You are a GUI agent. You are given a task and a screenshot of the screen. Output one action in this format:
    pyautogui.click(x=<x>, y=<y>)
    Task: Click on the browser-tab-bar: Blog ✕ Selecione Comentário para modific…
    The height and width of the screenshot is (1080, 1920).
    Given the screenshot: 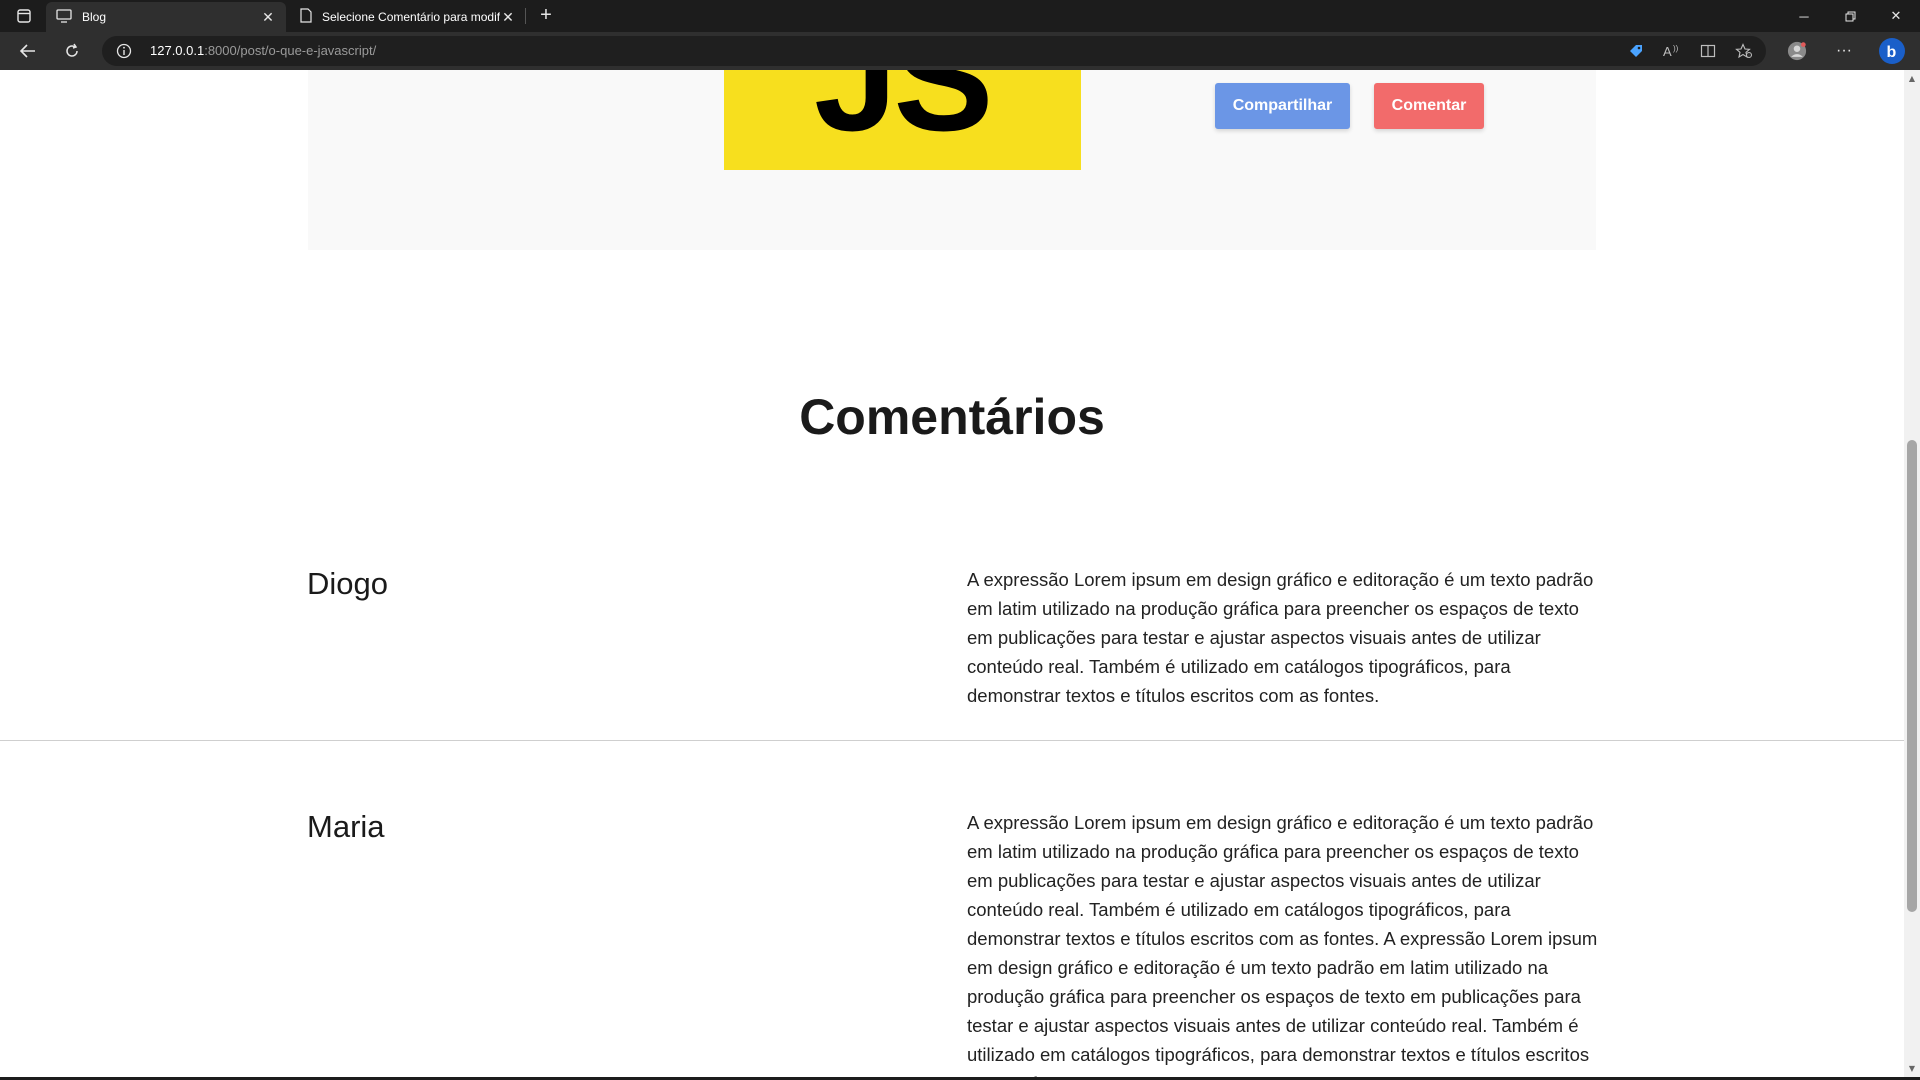 What is the action you would take?
    pyautogui.click(x=960, y=16)
    